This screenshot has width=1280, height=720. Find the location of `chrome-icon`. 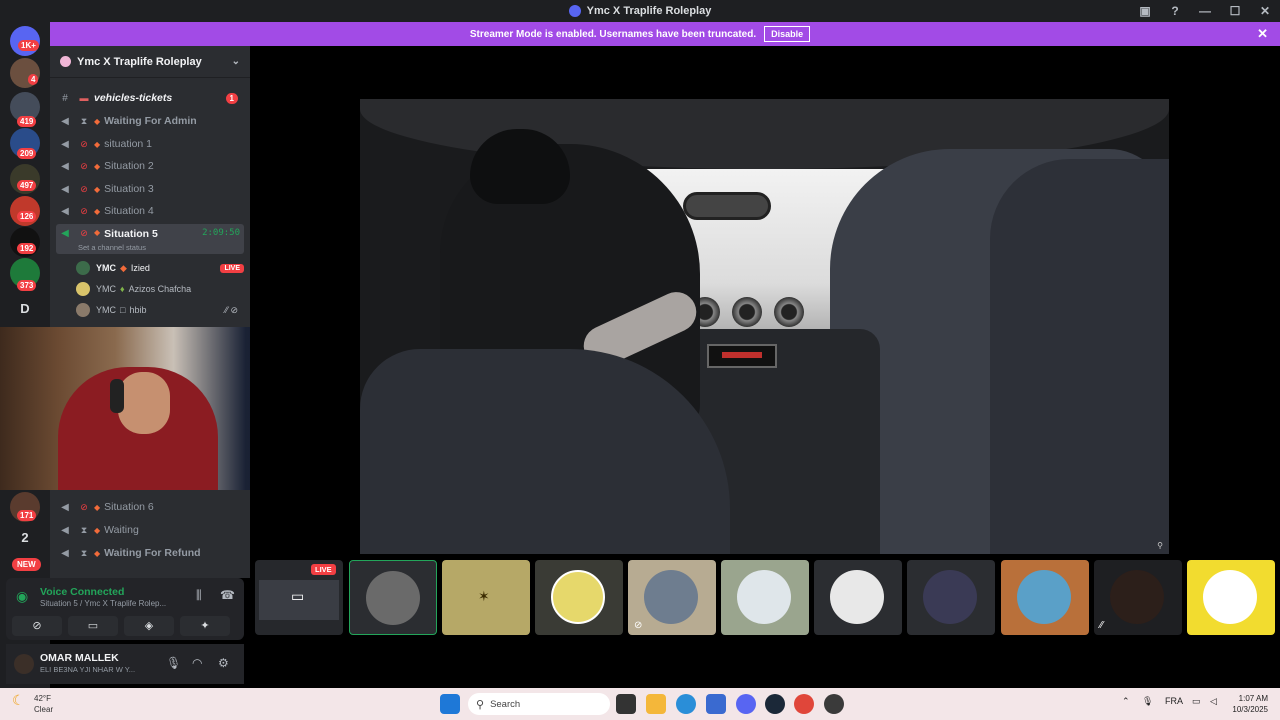

chrome-icon is located at coordinates (804, 704).